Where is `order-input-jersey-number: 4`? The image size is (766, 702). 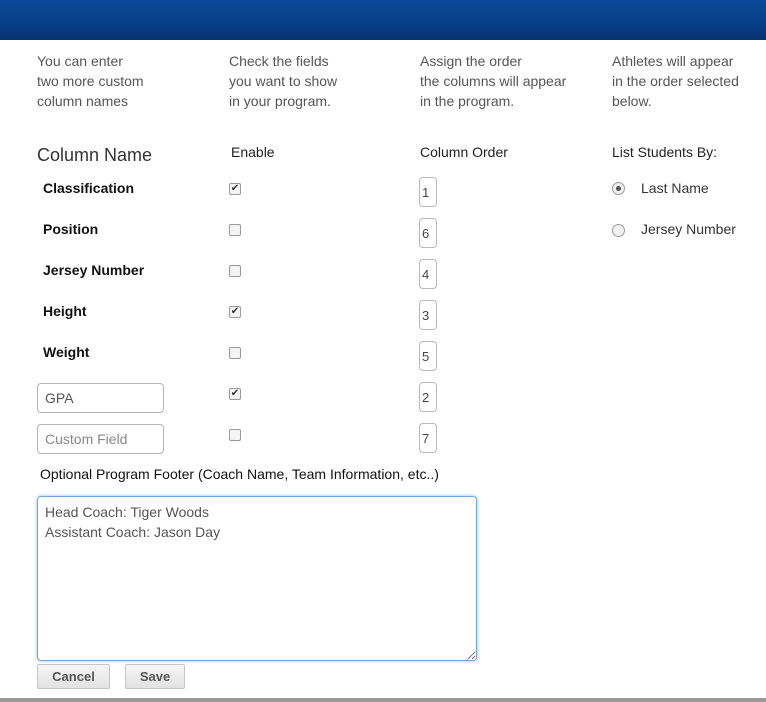
order-input-jersey-number: 4 is located at coordinates (428, 274).